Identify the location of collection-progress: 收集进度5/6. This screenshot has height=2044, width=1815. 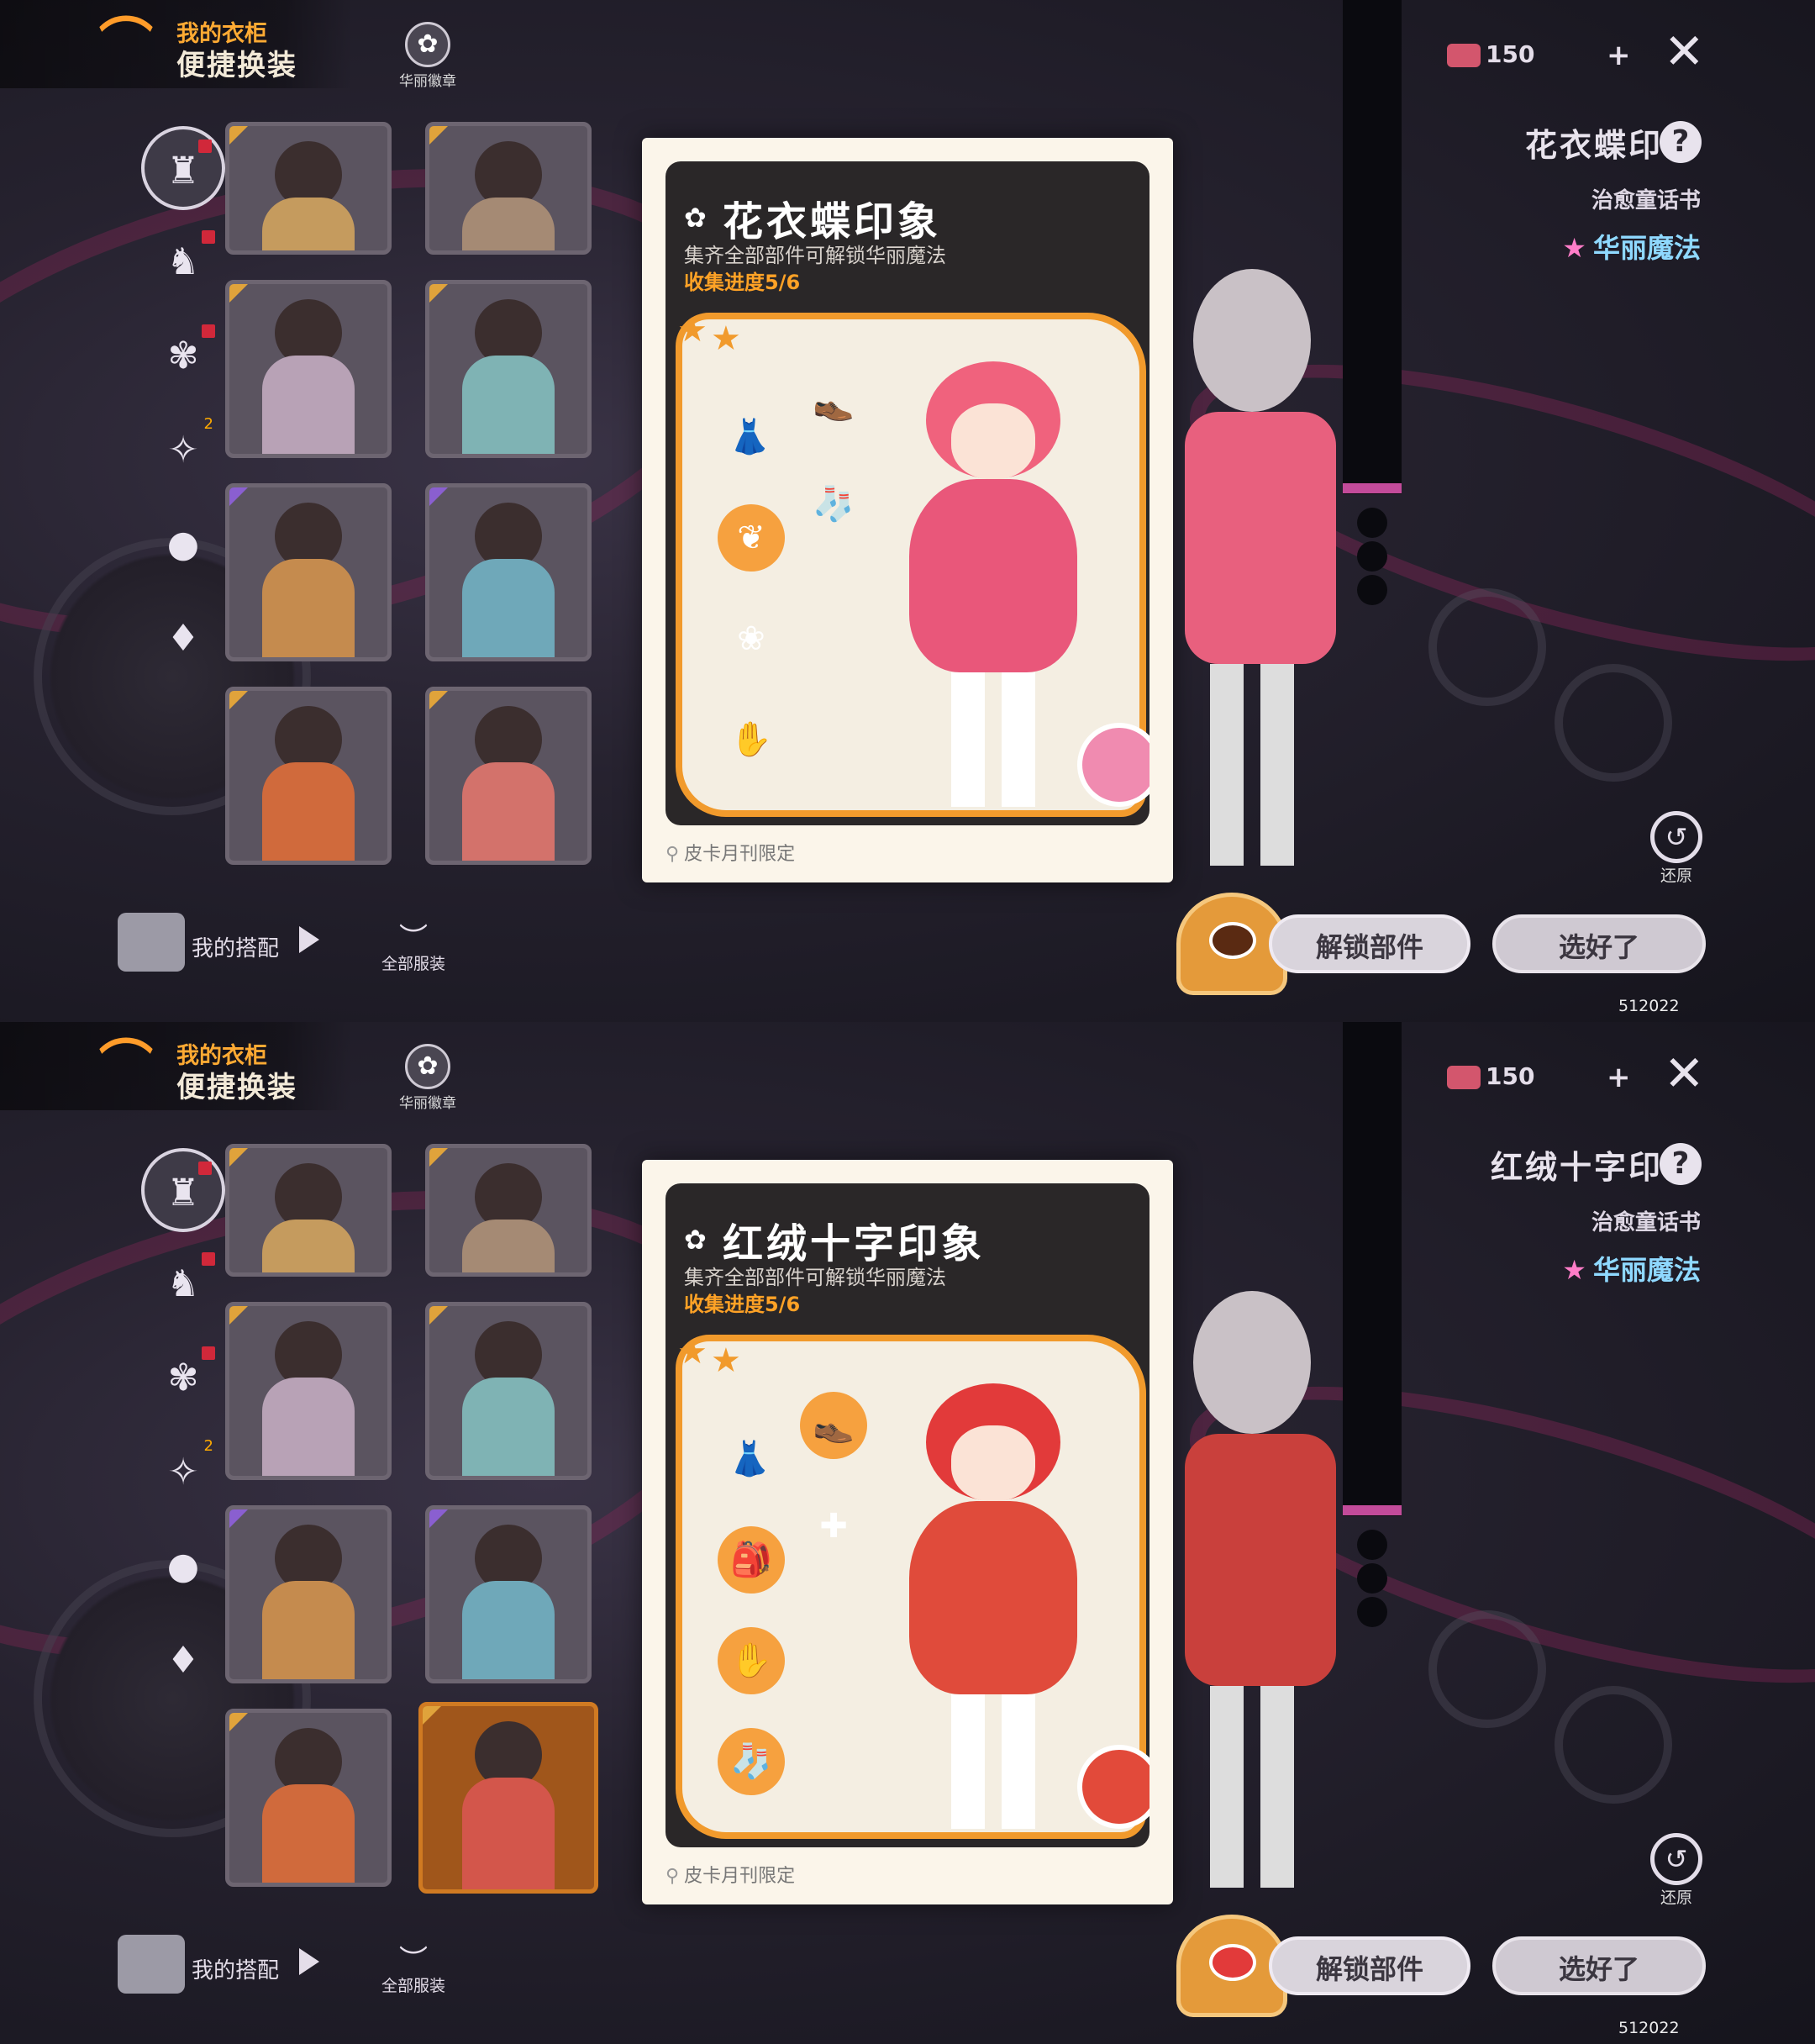
(742, 282).